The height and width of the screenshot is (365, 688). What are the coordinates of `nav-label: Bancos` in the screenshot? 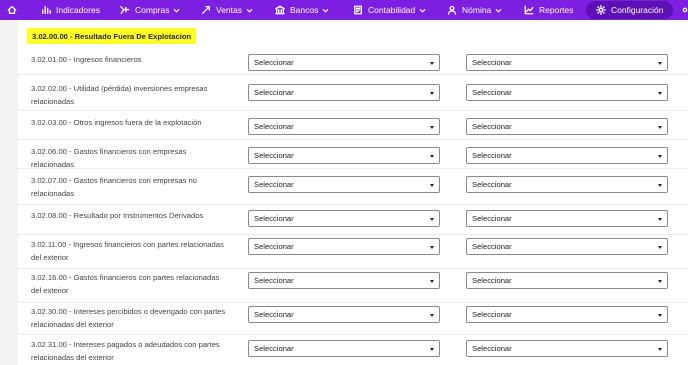 It's located at (304, 10).